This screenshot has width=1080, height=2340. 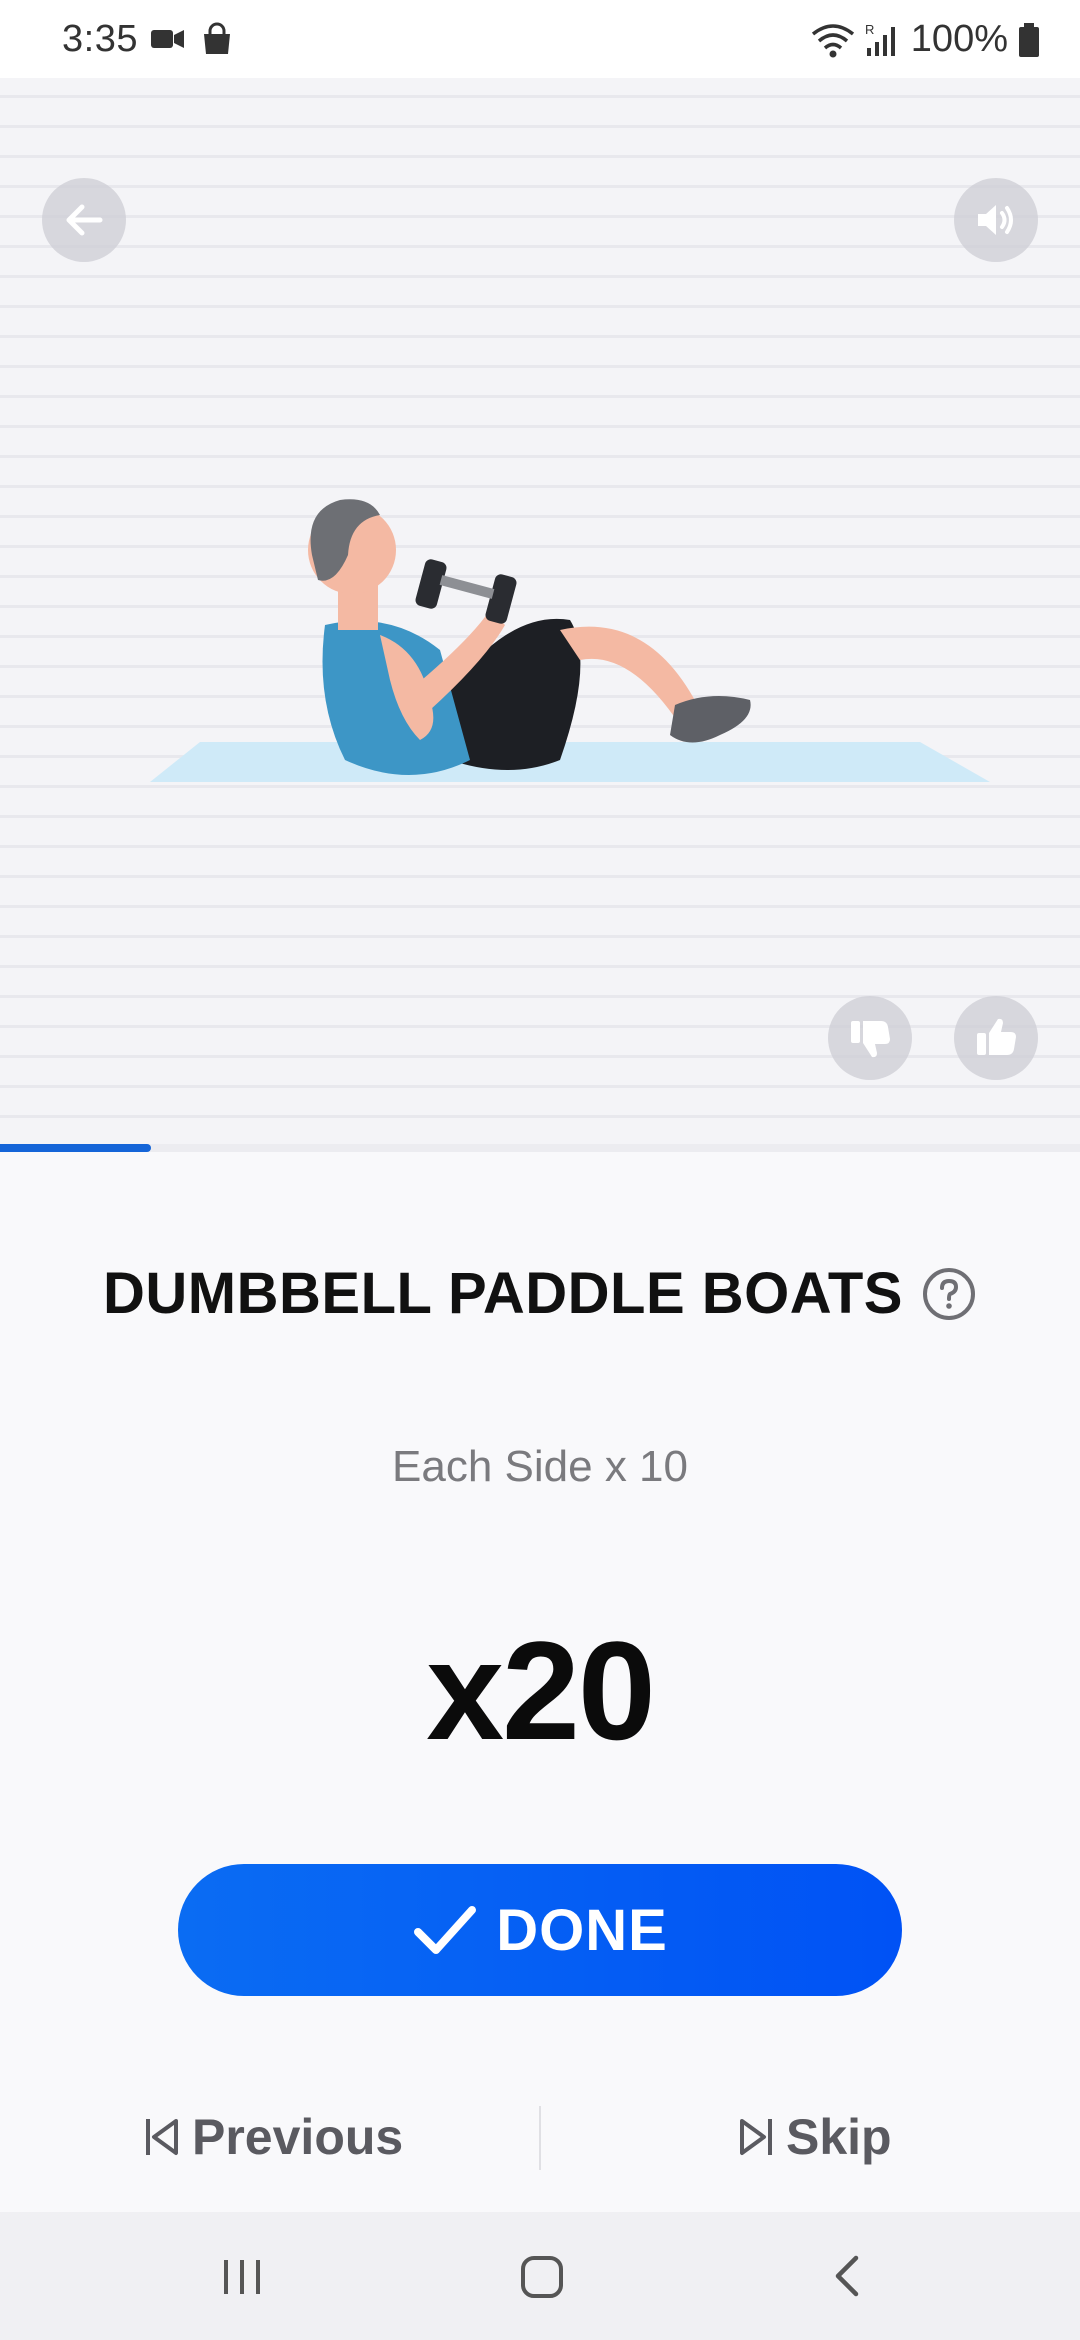 I want to click on shopping-bag-icon, so click(x=217, y=38).